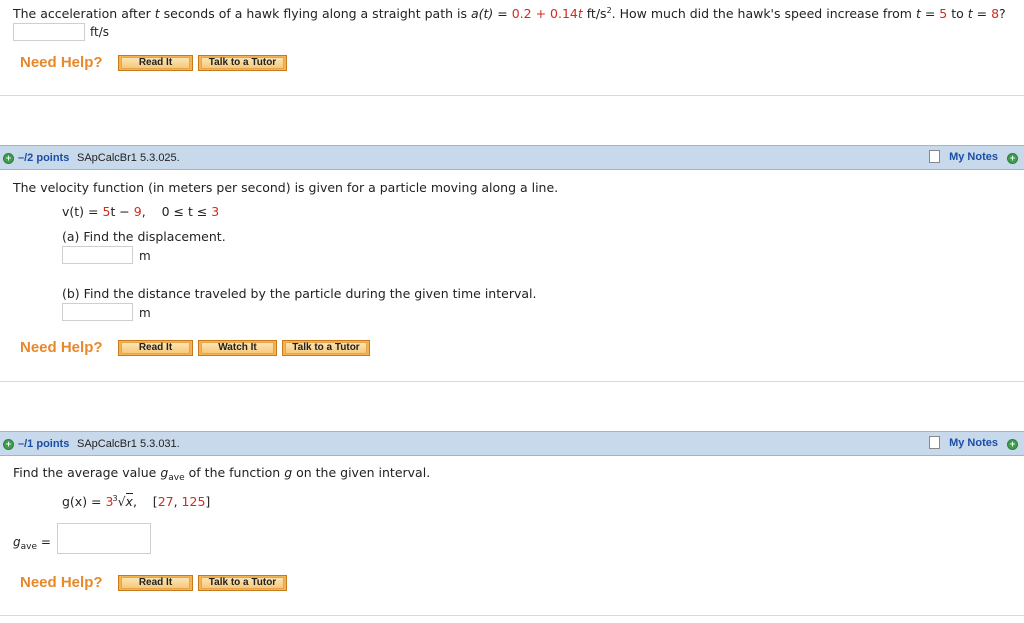 The width and height of the screenshot is (1024, 623). I want to click on q3-talk-to-tutor-button: Talk to a Tutor, so click(242, 583).